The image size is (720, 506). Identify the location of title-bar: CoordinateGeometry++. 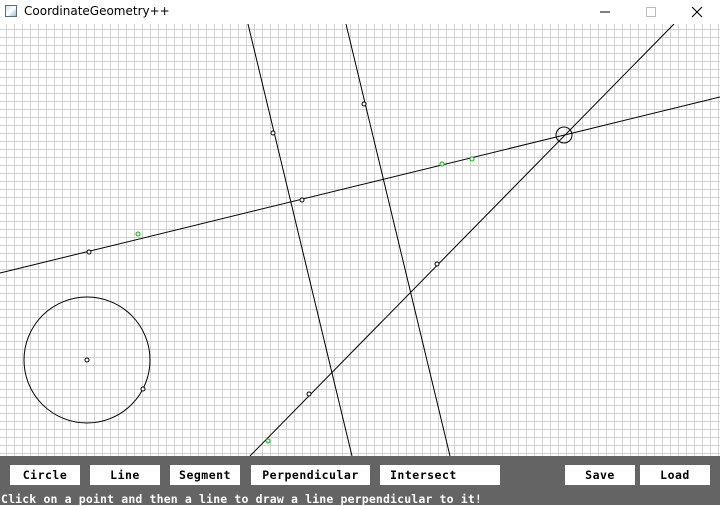
(360, 12).